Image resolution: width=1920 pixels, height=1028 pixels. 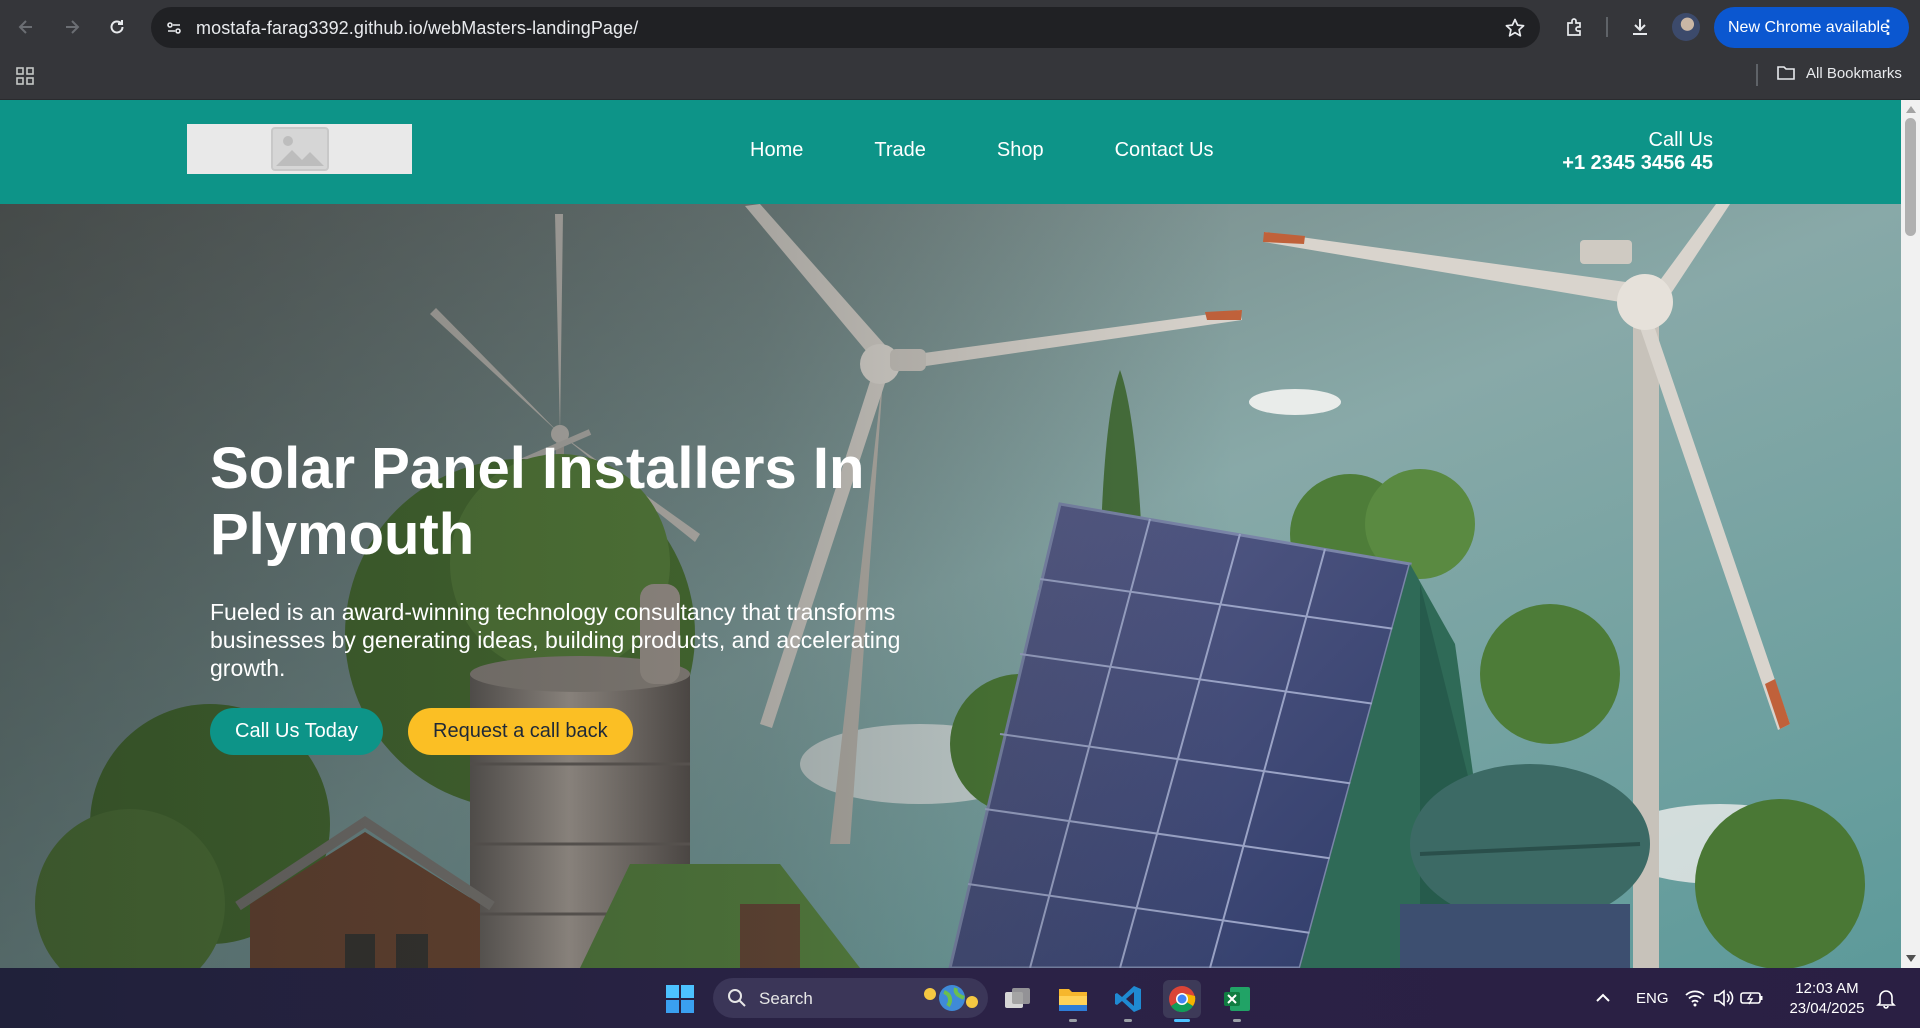 I want to click on page-scrollbar, so click(x=1910, y=534).